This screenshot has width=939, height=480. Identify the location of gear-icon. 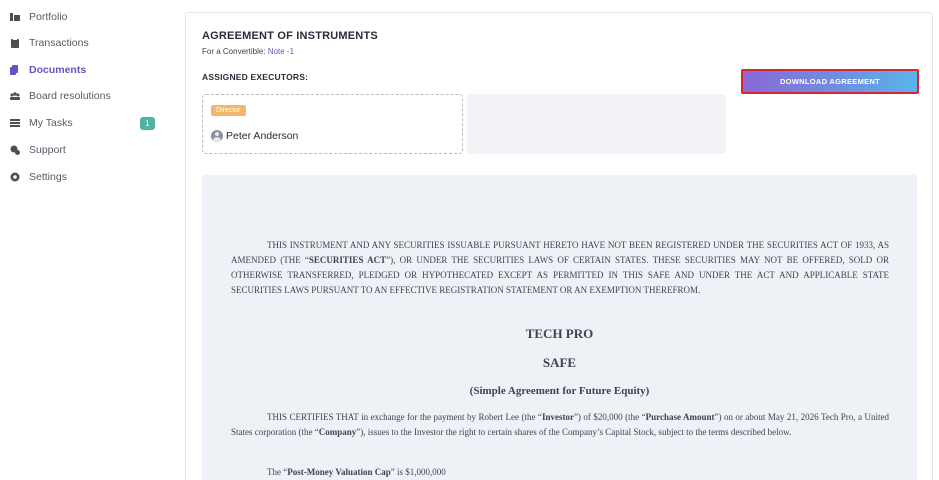
(15, 177).